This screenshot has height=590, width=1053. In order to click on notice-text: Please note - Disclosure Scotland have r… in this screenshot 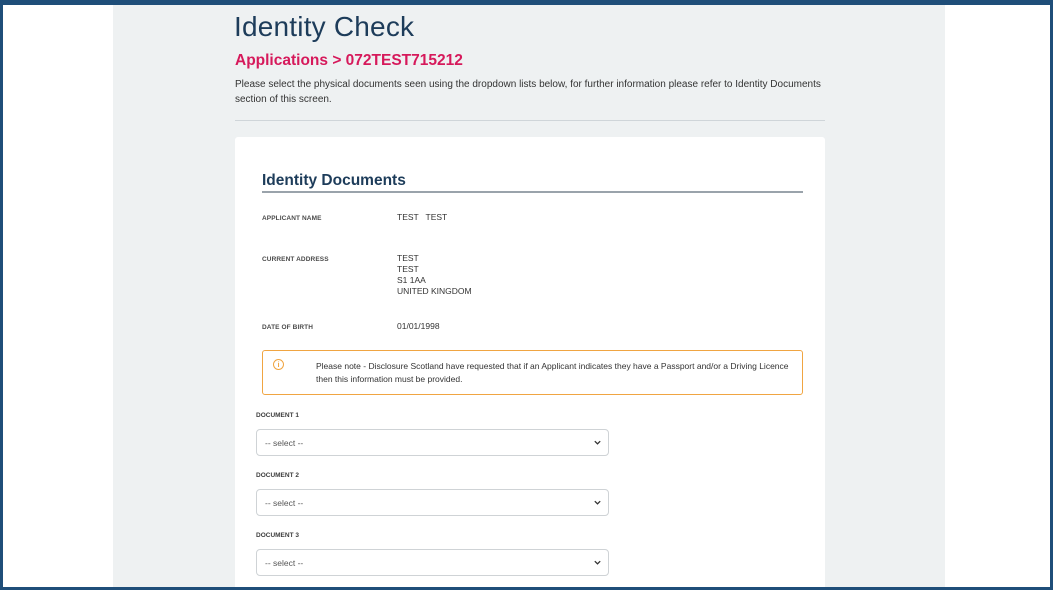, I will do `click(552, 372)`.